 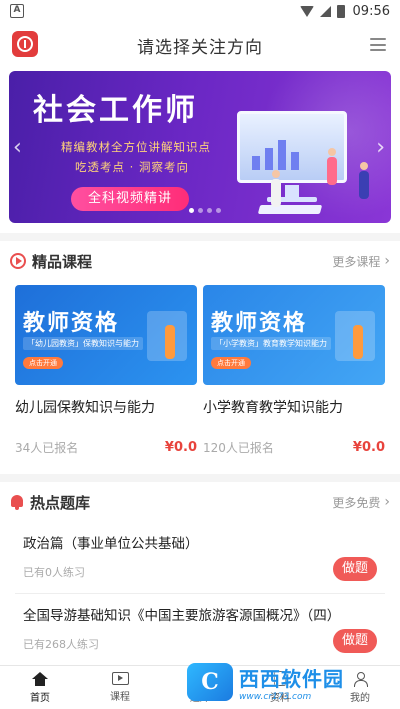 What do you see at coordinates (17, 11) in the screenshot?
I see `notification-icon: A` at bounding box center [17, 11].